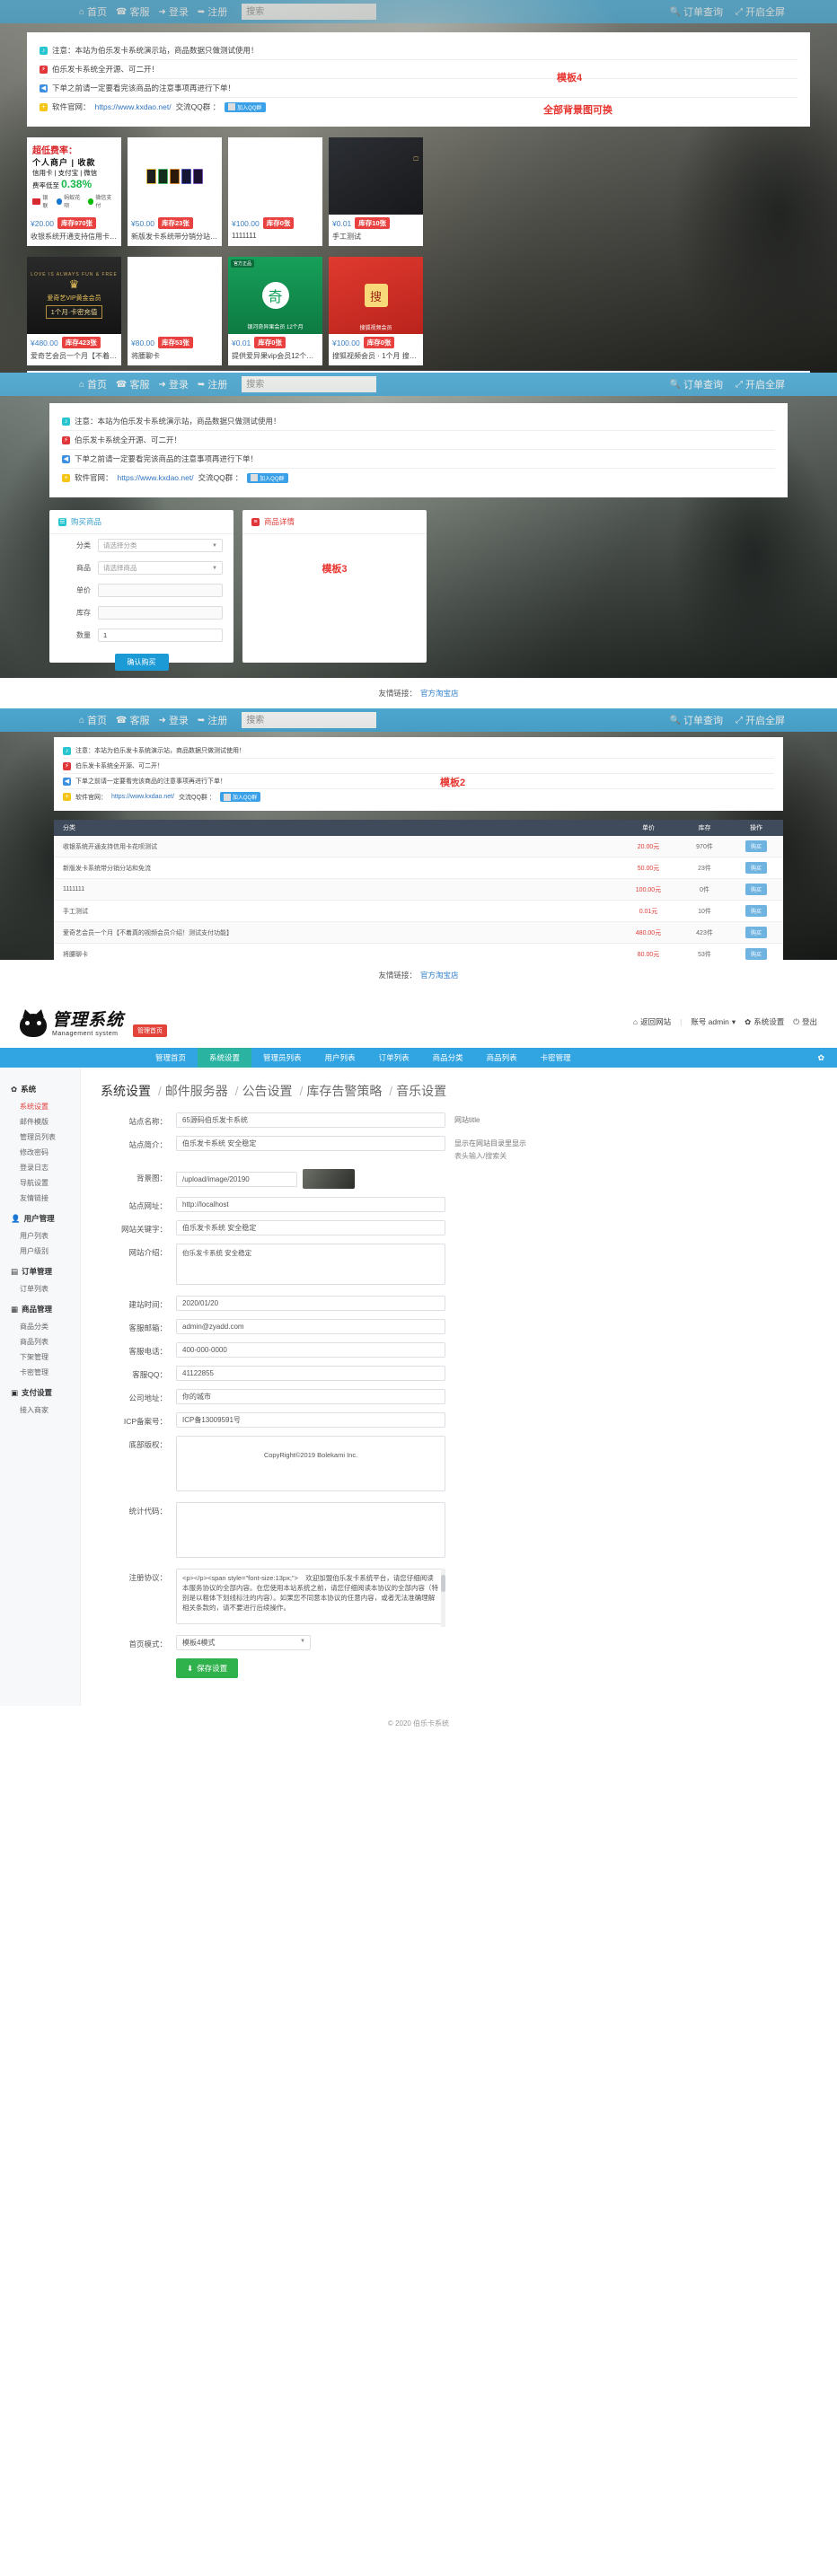 This screenshot has height=2576, width=837. I want to click on account-menu: 账号 admin ▾, so click(713, 1021).